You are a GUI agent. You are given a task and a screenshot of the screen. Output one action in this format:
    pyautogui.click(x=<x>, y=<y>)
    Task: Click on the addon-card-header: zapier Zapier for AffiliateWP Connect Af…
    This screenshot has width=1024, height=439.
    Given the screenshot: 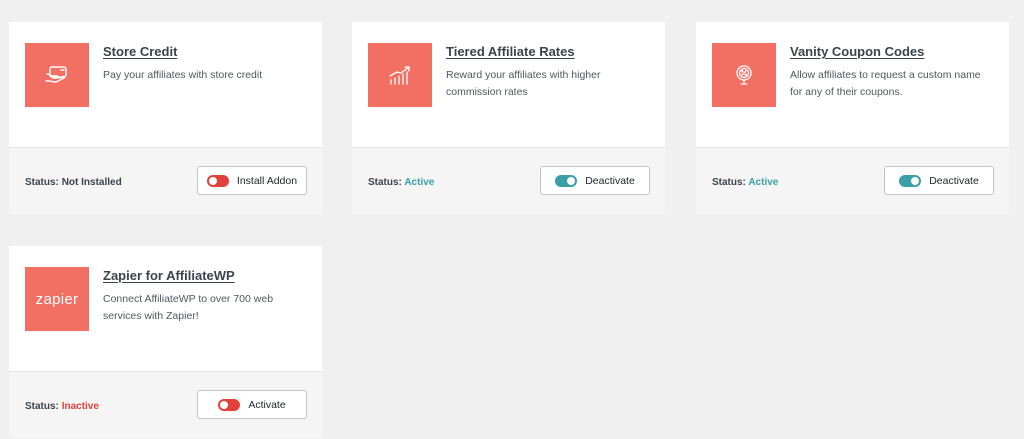 What is the action you would take?
    pyautogui.click(x=165, y=308)
    